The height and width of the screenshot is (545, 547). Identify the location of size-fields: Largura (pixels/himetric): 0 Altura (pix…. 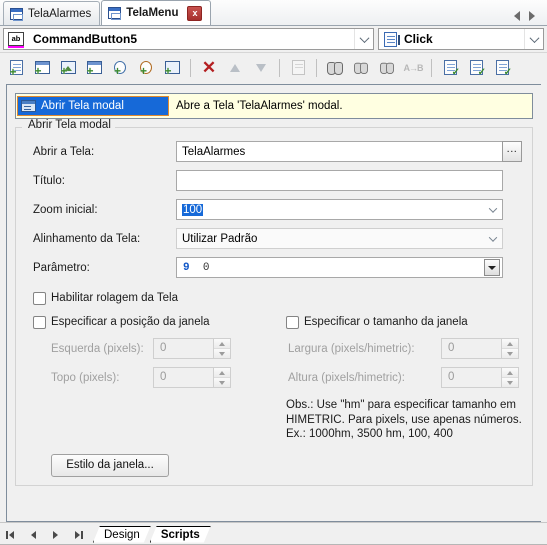
(404, 363).